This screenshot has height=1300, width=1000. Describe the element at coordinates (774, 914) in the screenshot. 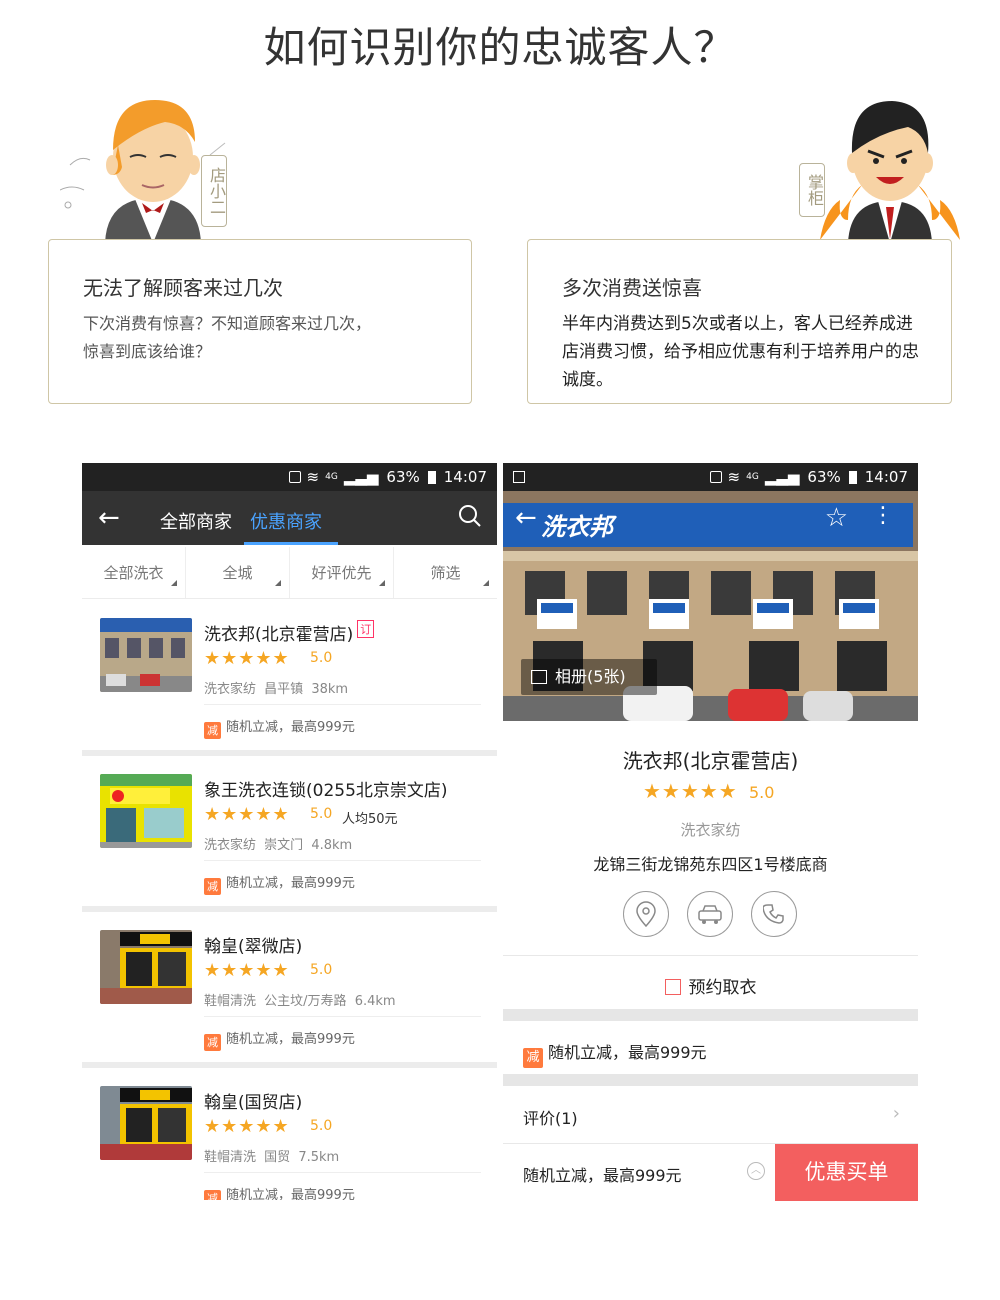

I see `phone-icon` at that location.